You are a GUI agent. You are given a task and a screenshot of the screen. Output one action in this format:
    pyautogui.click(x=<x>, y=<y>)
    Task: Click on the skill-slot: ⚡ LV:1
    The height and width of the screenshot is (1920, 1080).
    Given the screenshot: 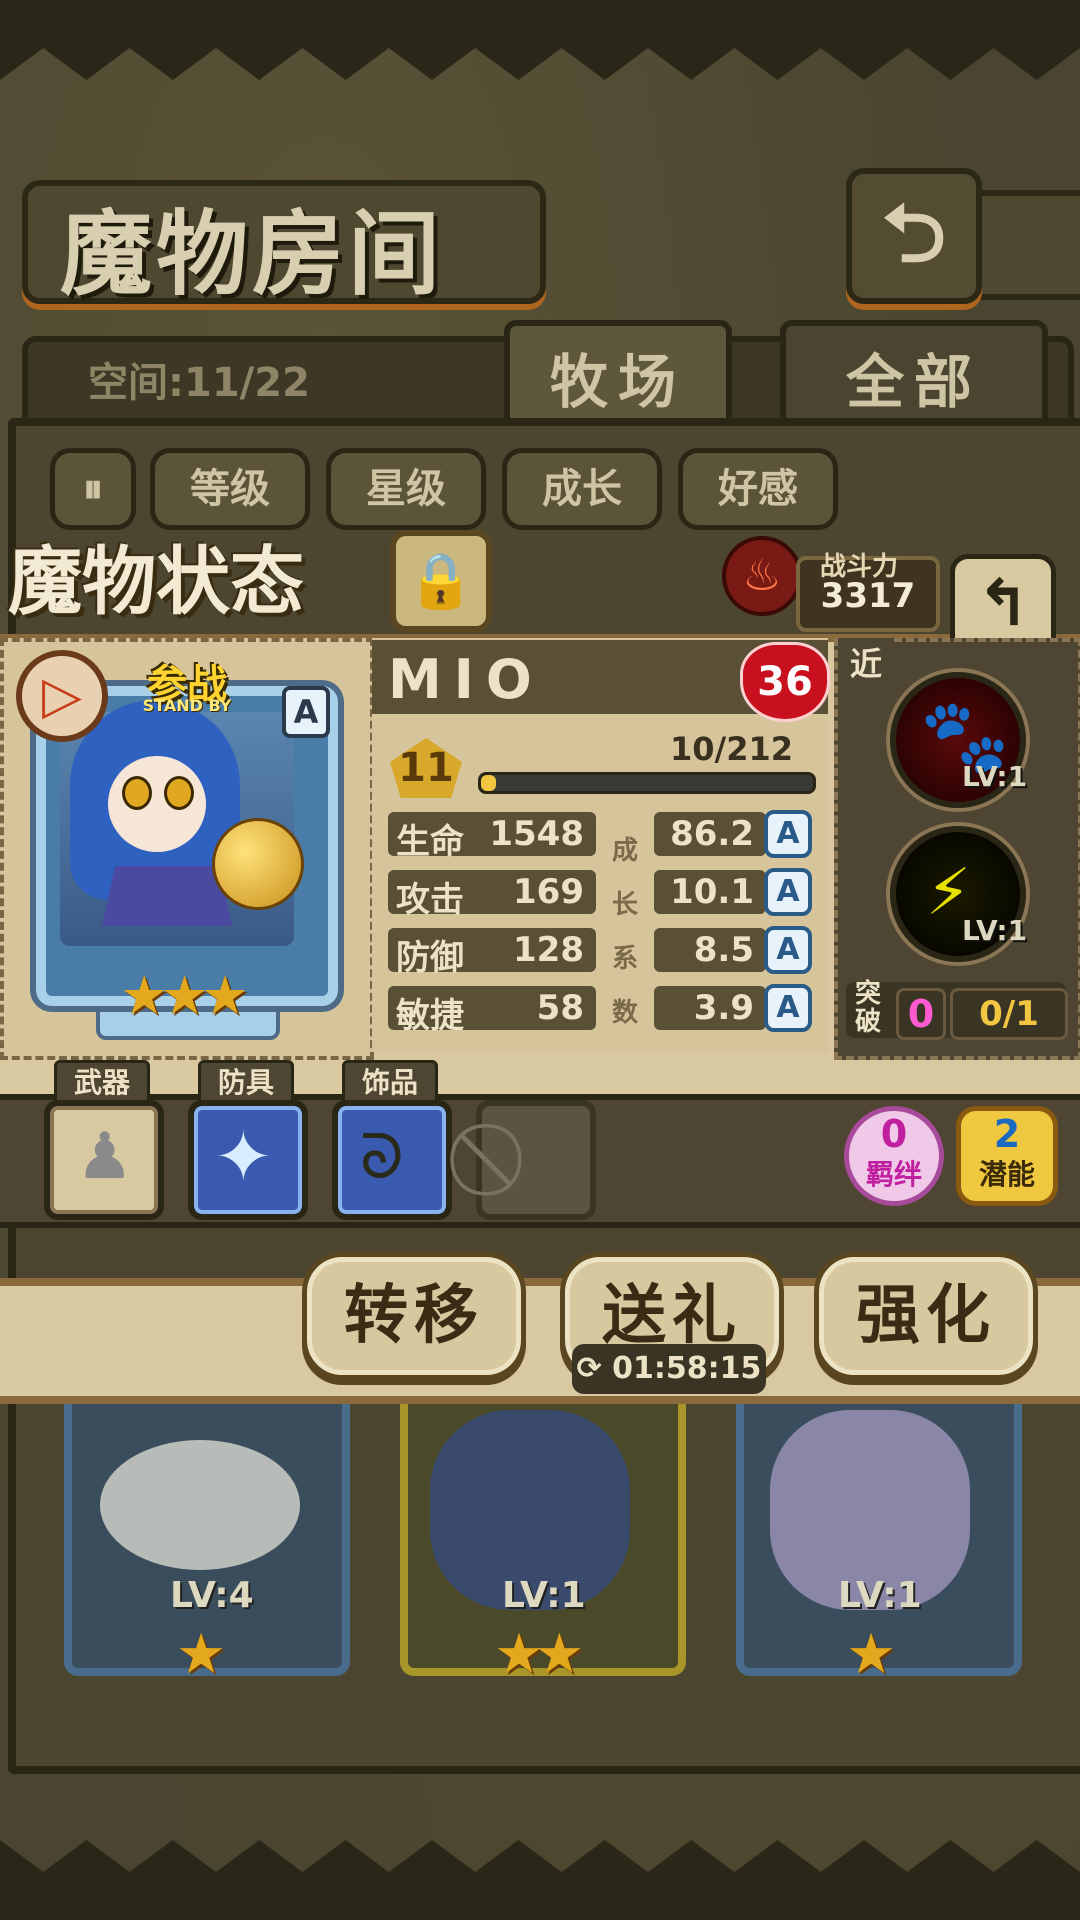 What is the action you would take?
    pyautogui.click(x=959, y=894)
    